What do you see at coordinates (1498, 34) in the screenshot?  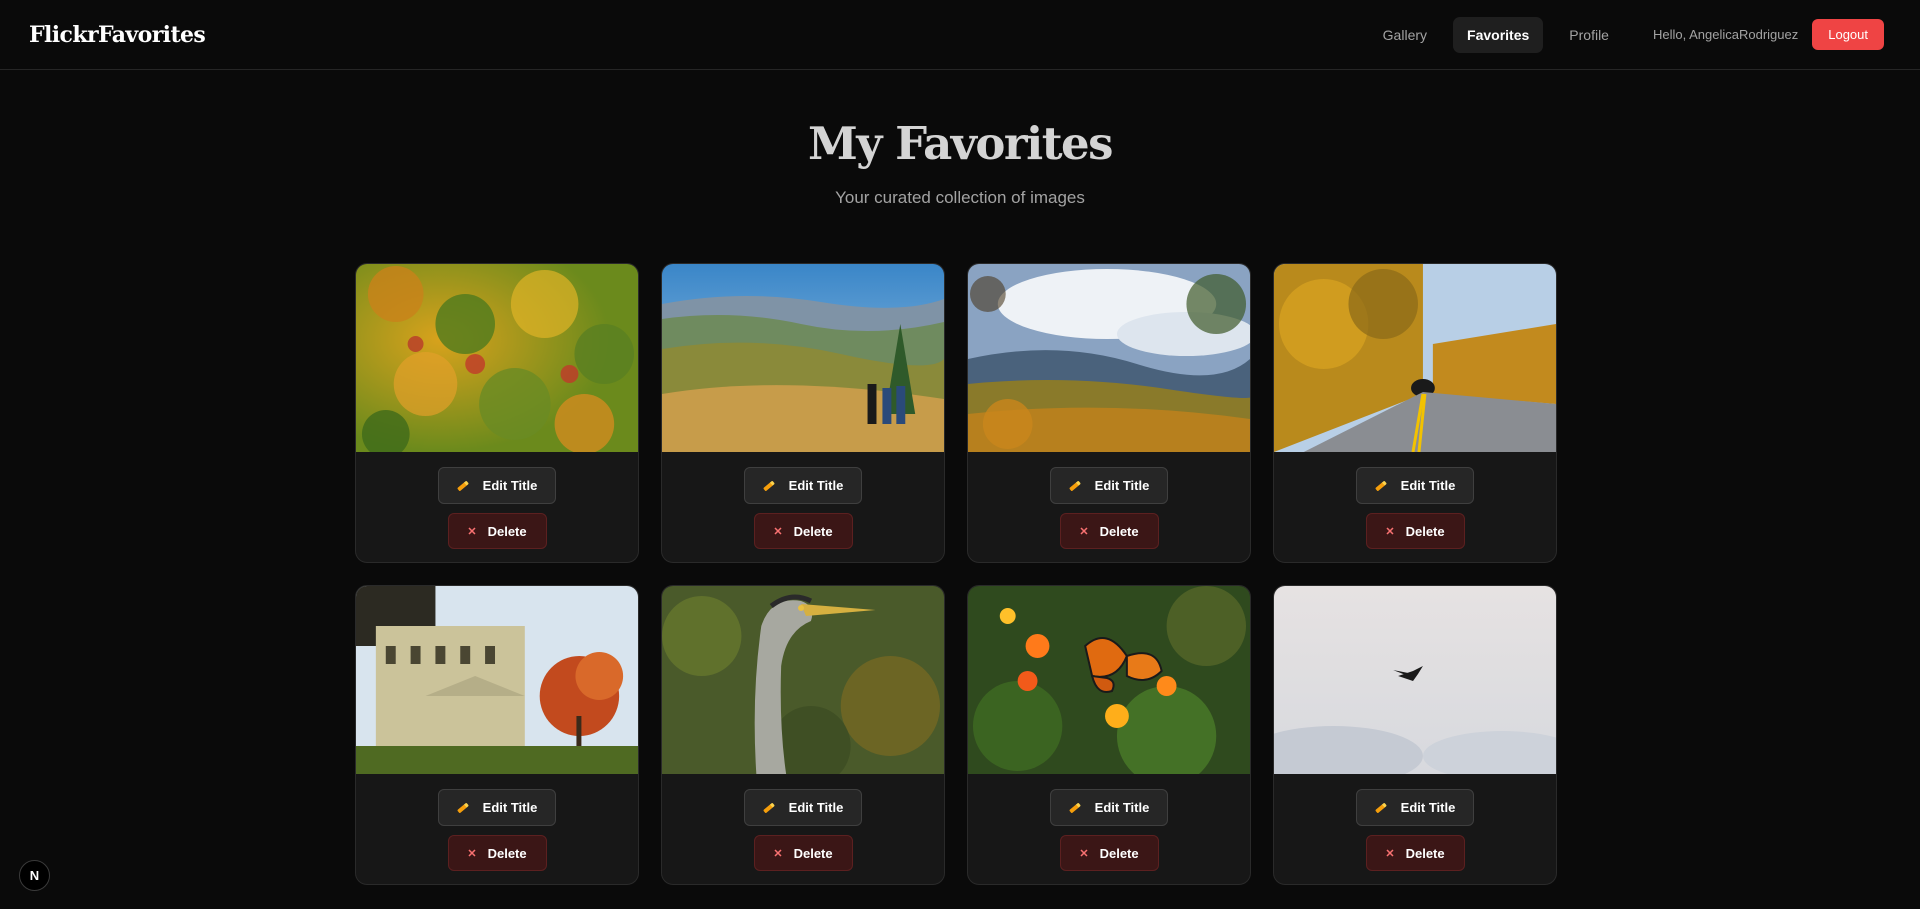 I see `nav-favorites: Favorites` at bounding box center [1498, 34].